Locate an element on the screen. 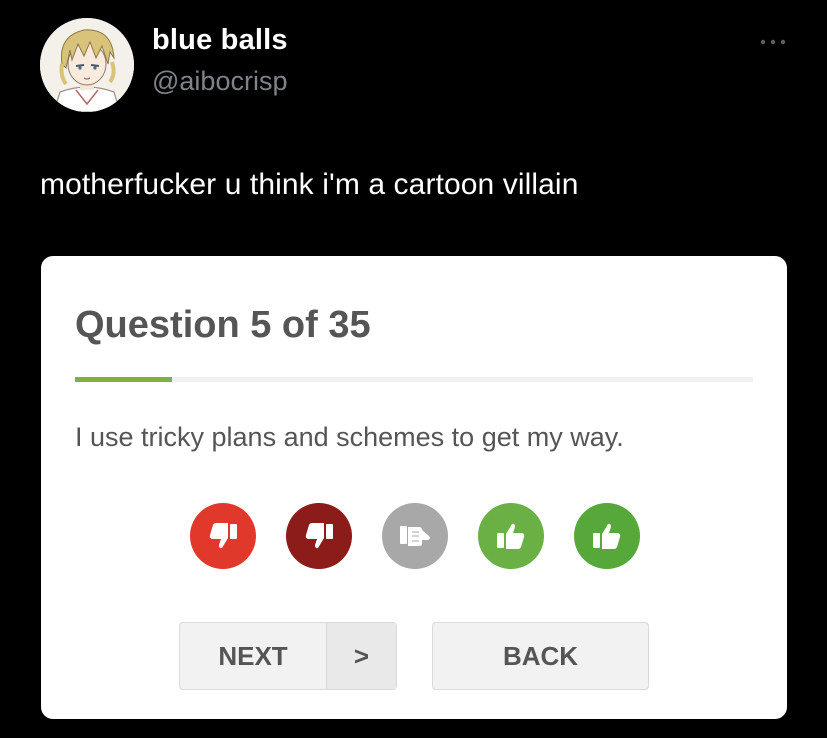  answer-strongly-agree is located at coordinates (607, 536).